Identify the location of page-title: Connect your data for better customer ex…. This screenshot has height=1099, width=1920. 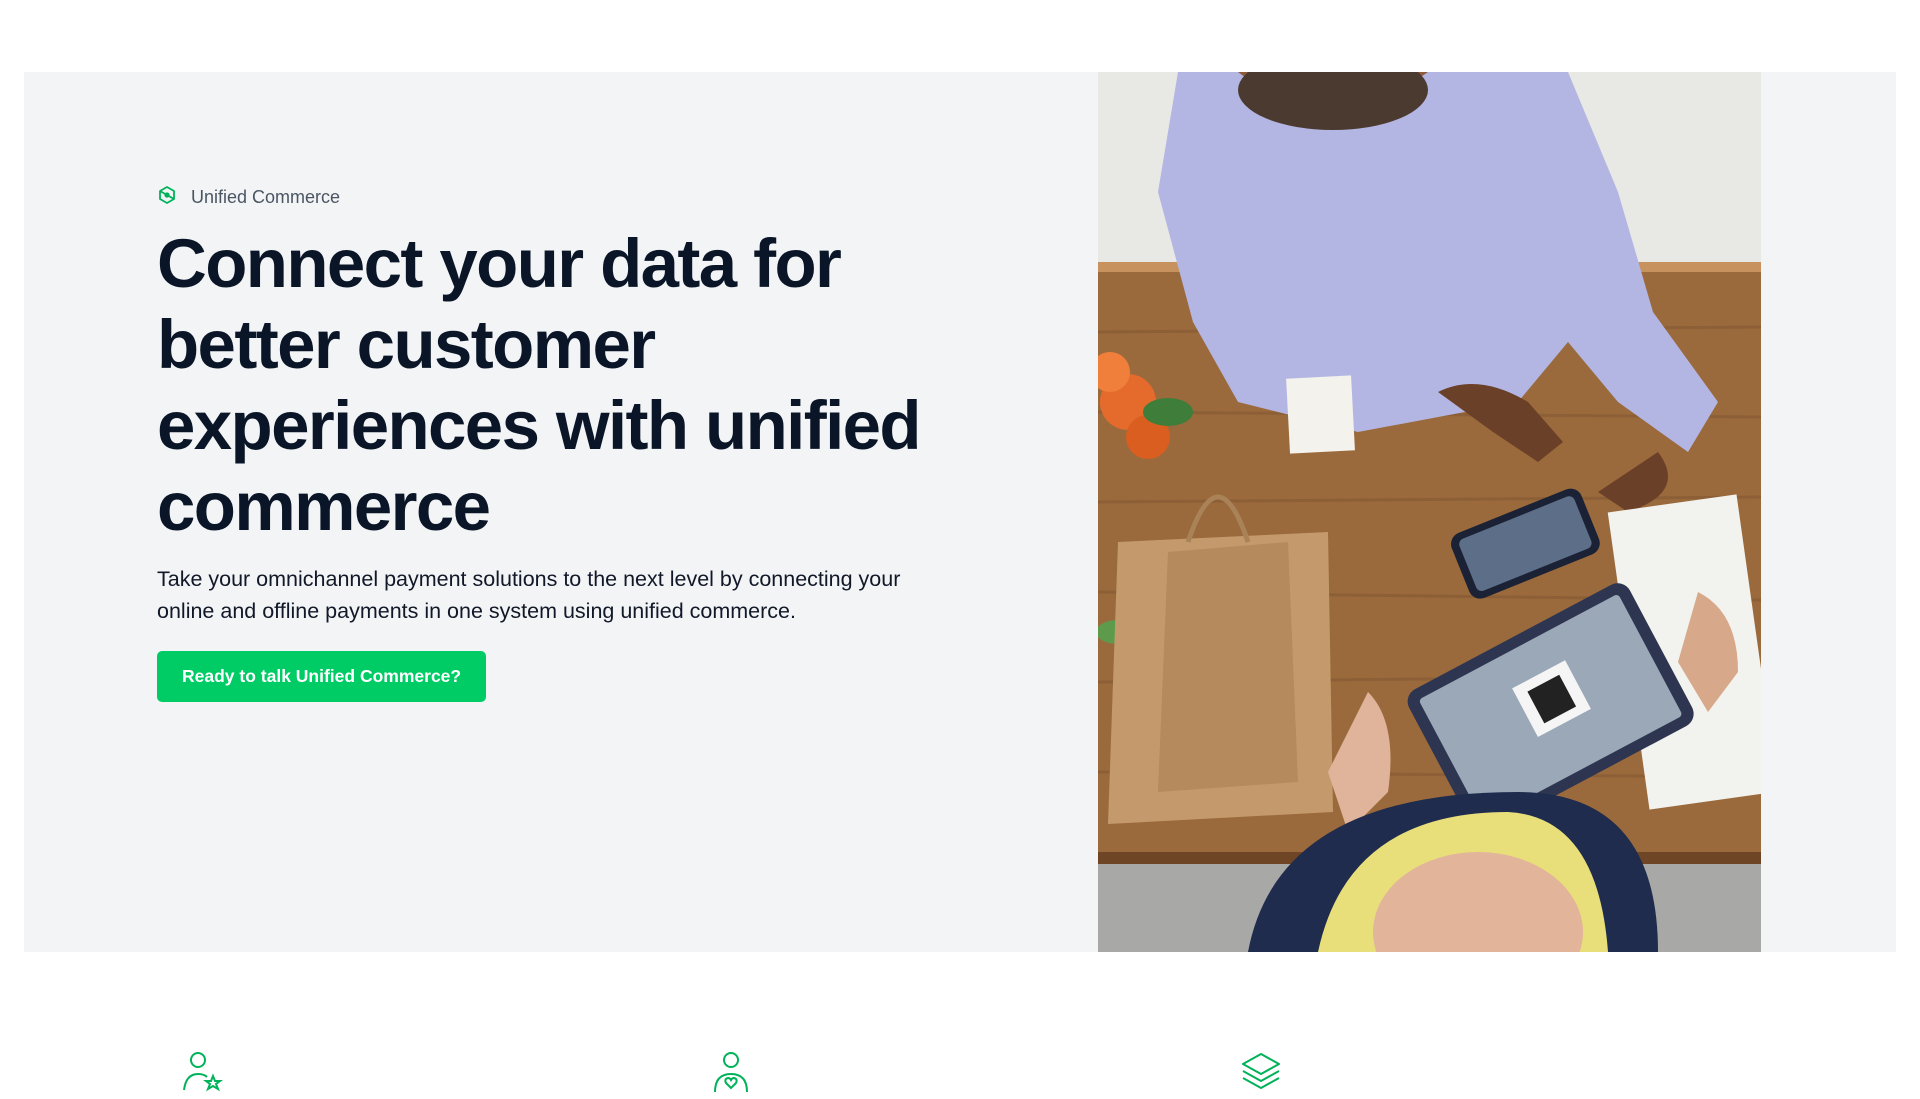
(539, 385).